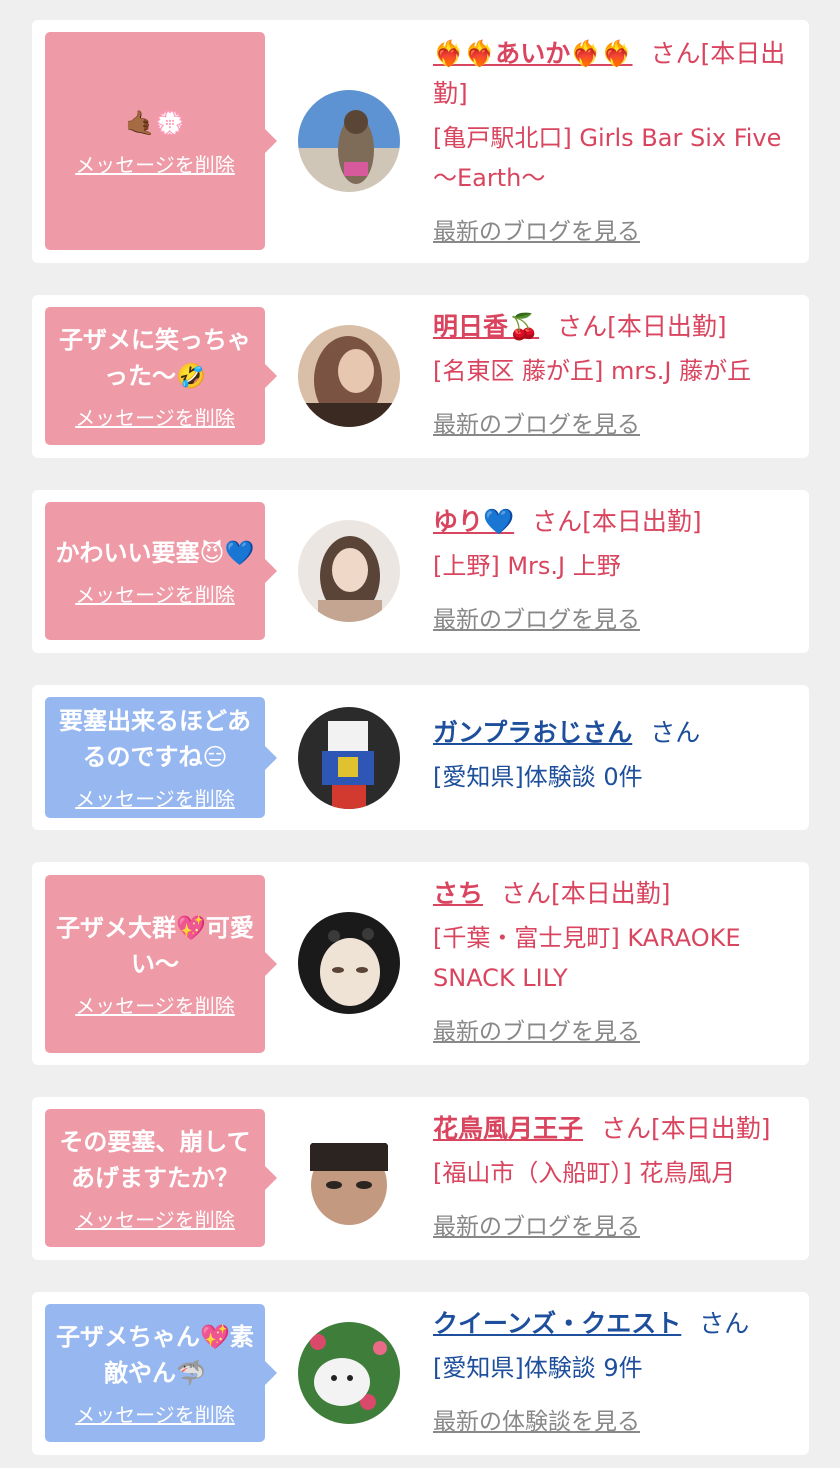  I want to click on profile-info: クイーンズ・クエスト さん [愛知県]体験談 9件 最新の体験談を見る, so click(614, 1370).